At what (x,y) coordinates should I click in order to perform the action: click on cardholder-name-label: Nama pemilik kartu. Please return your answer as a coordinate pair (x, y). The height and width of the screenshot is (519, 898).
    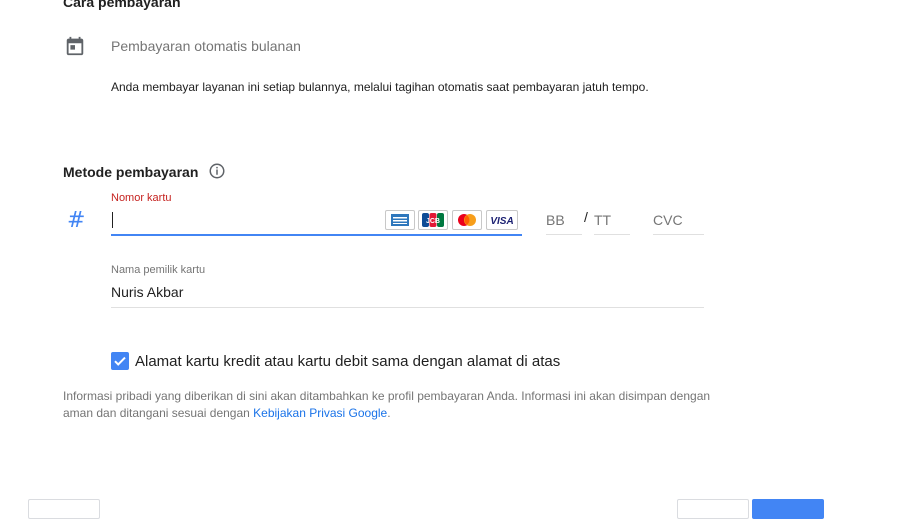
    Looking at the image, I should click on (158, 270).